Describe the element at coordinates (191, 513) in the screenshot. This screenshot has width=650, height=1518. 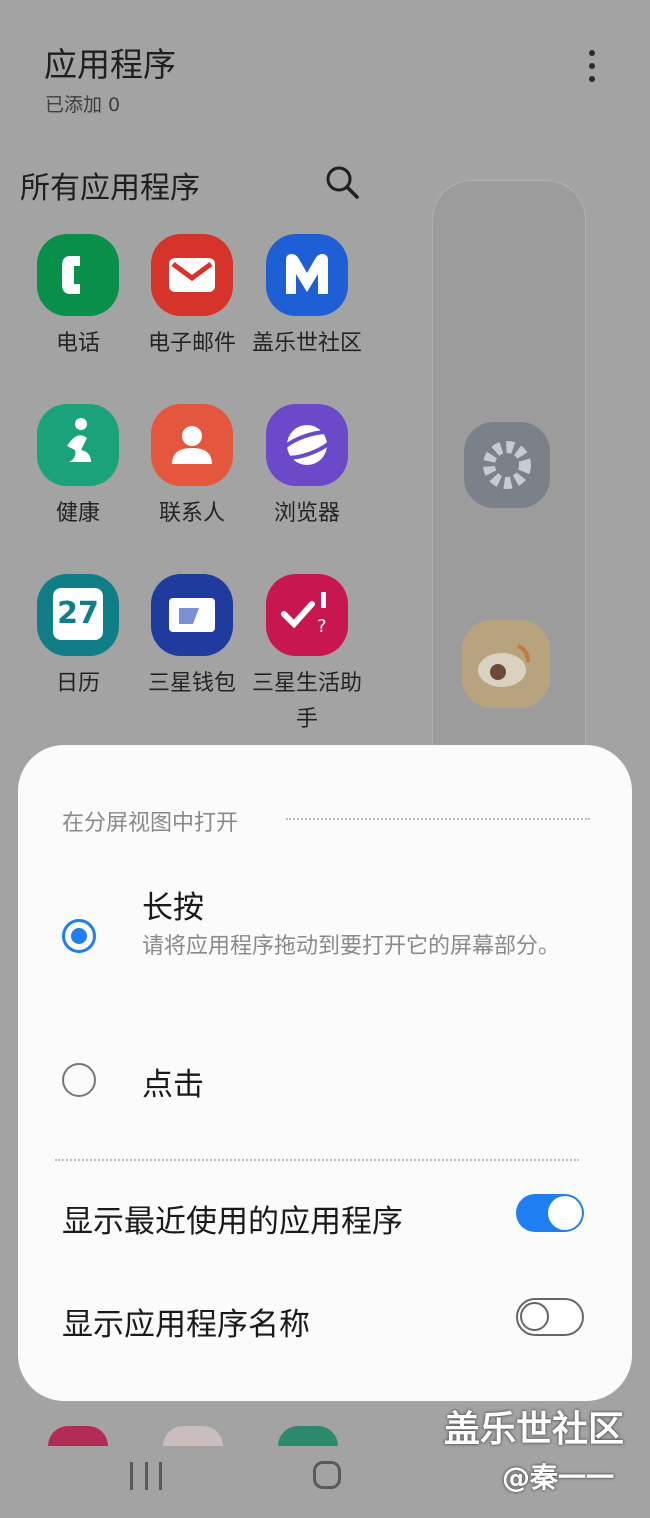
I see `app-label: 联系人` at that location.